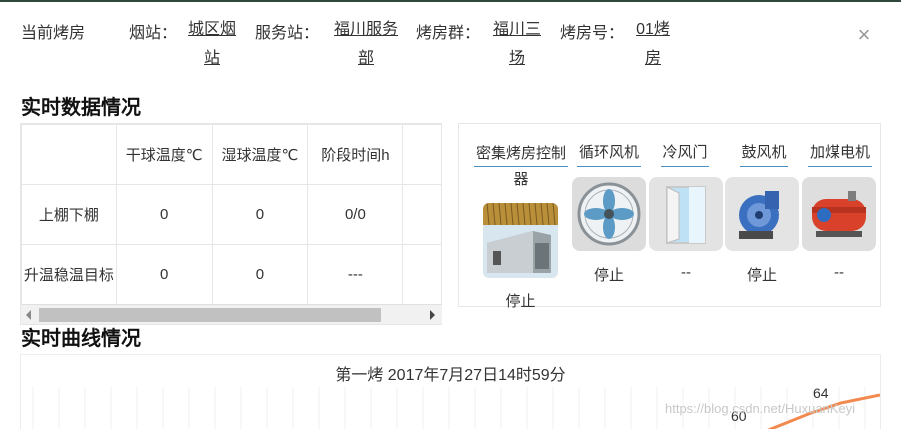 Image resolution: width=901 pixels, height=429 pixels. Describe the element at coordinates (212, 44) in the screenshot. I see `tobacco-station-value: 城区烟 站` at that location.